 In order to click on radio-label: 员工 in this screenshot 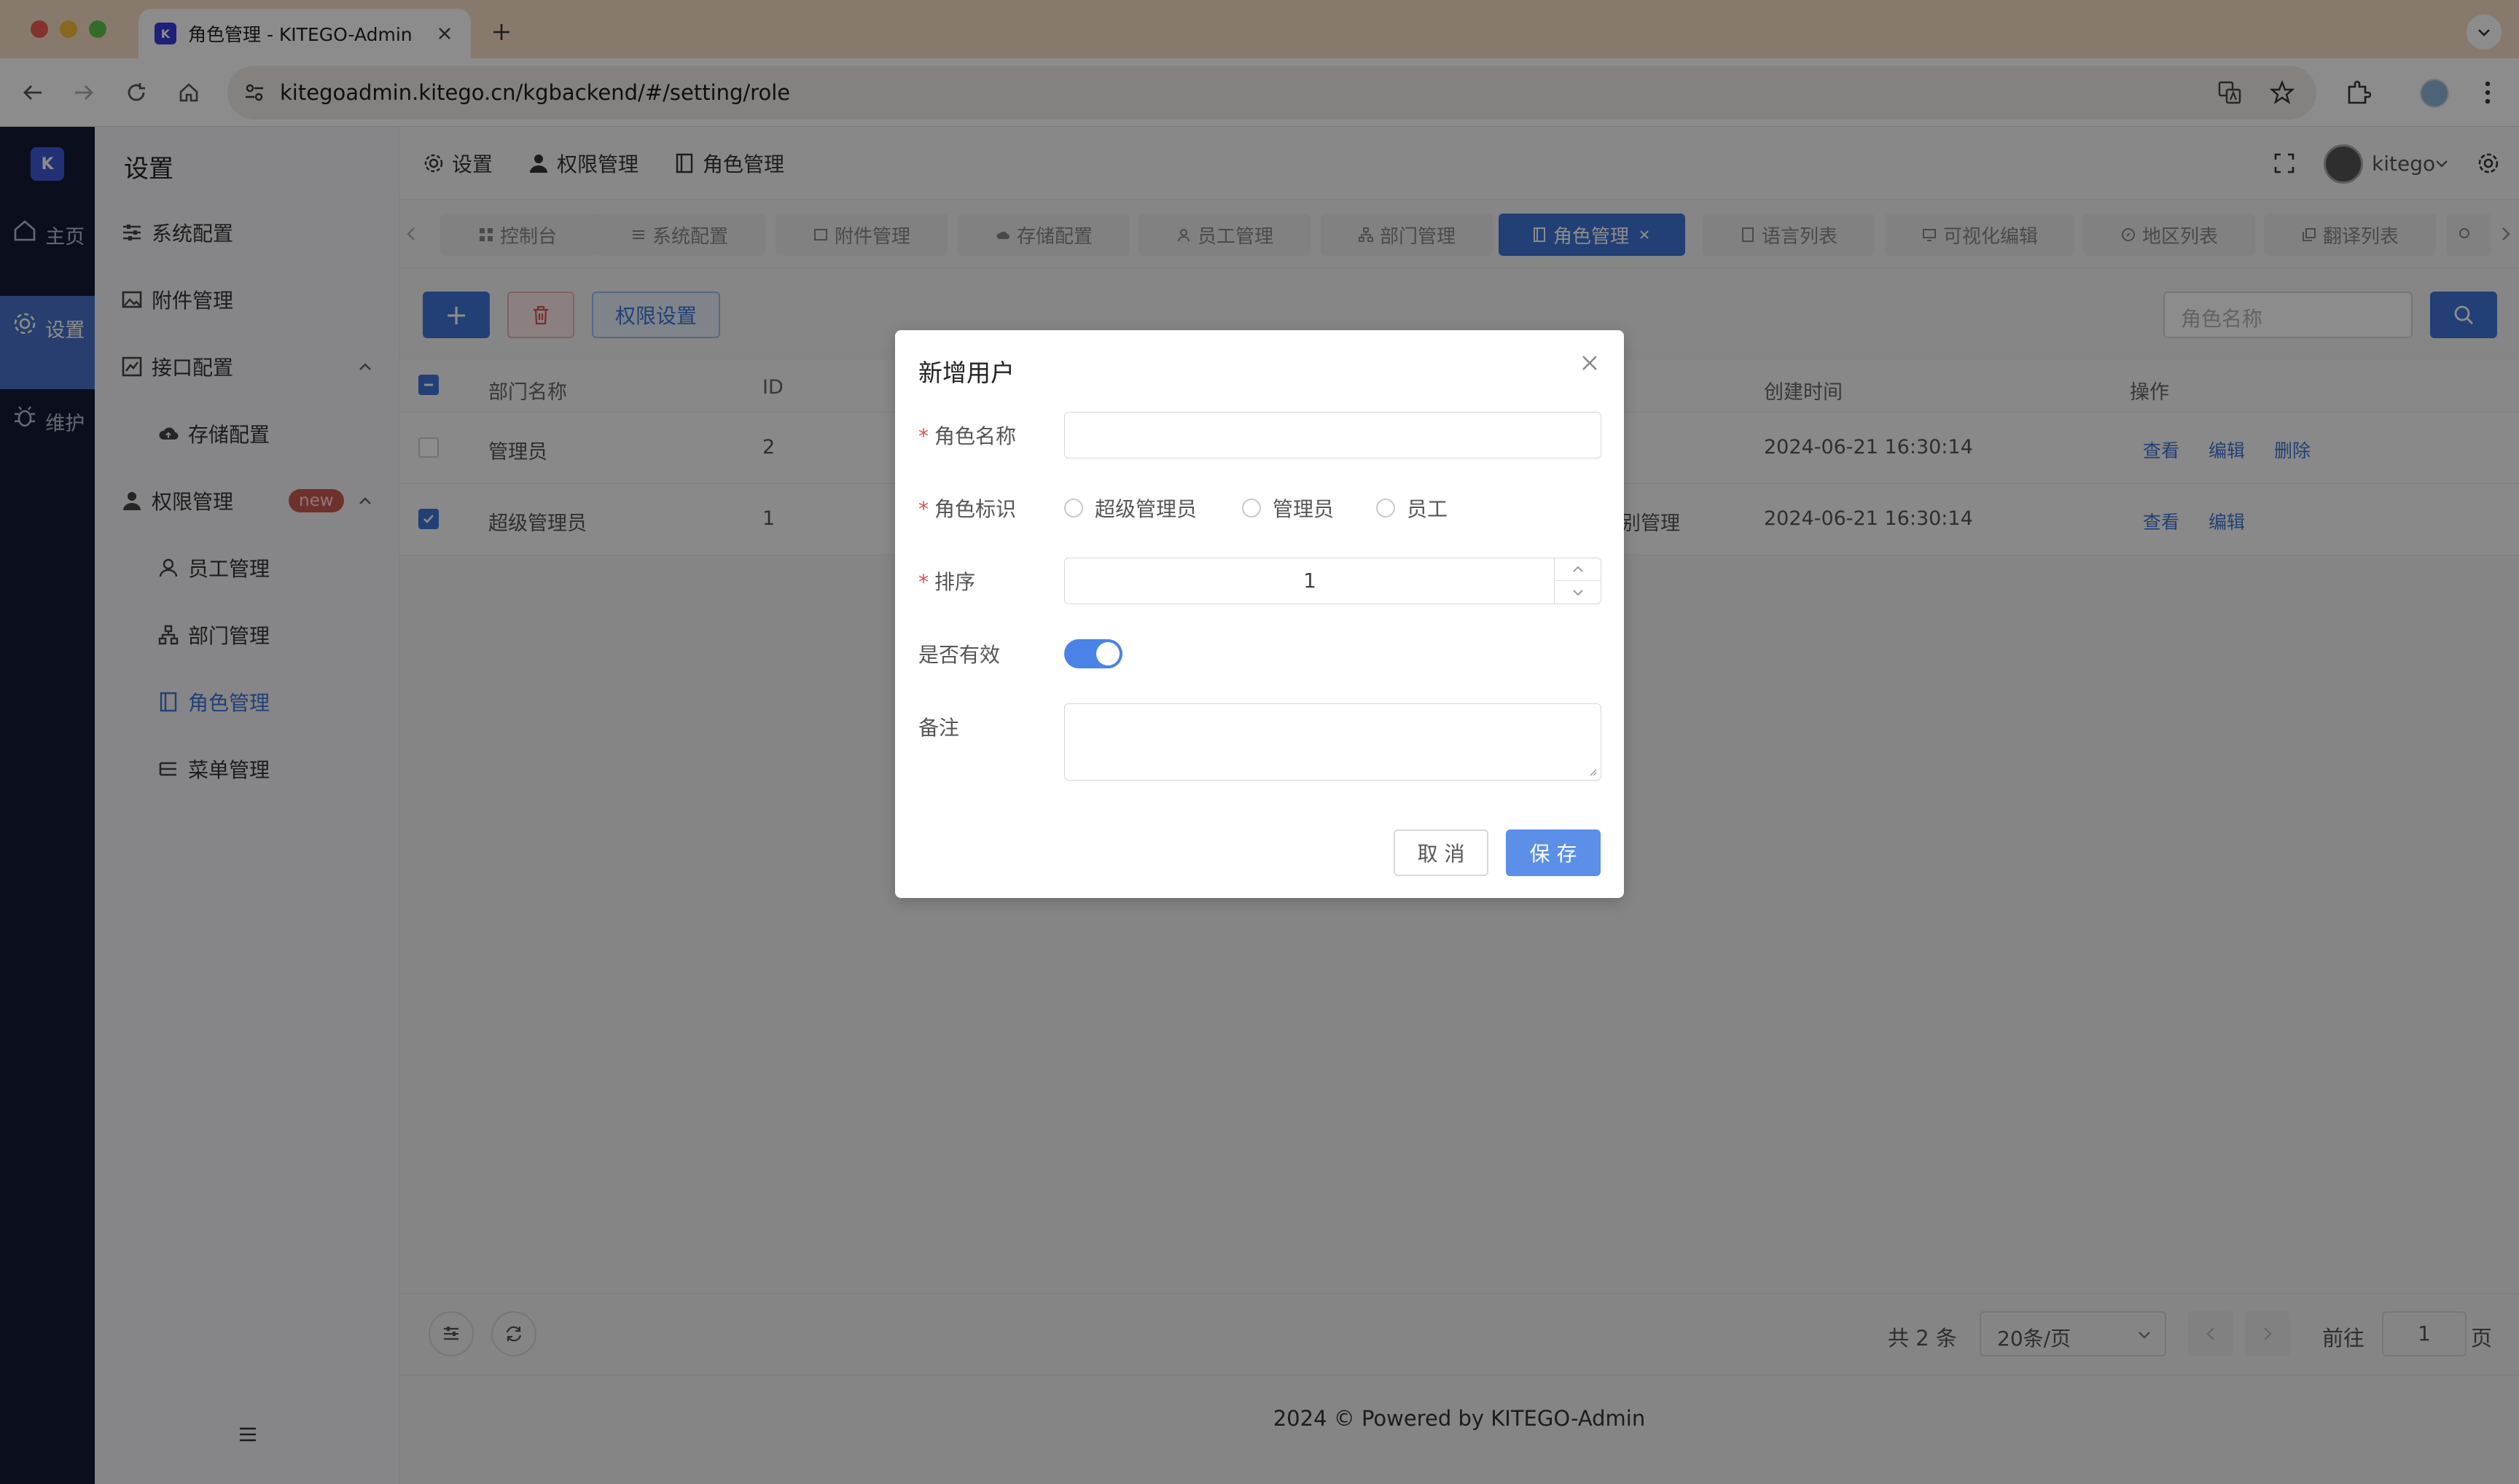, I will do `click(1427, 509)`.